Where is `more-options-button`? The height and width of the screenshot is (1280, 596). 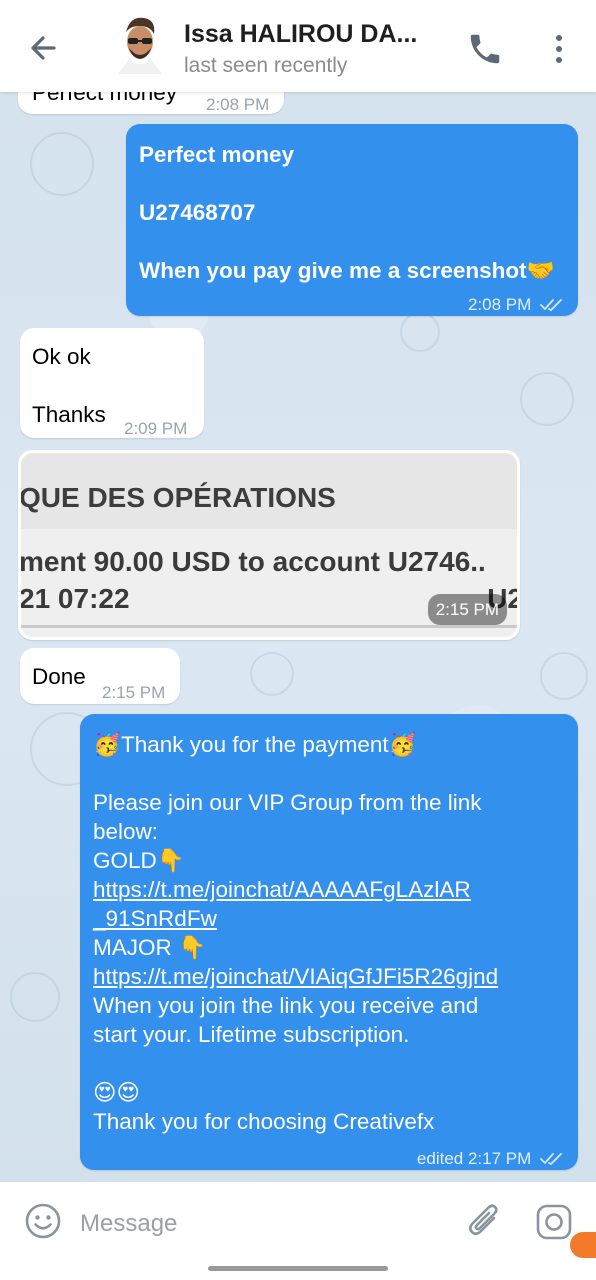 more-options-button is located at coordinates (559, 49).